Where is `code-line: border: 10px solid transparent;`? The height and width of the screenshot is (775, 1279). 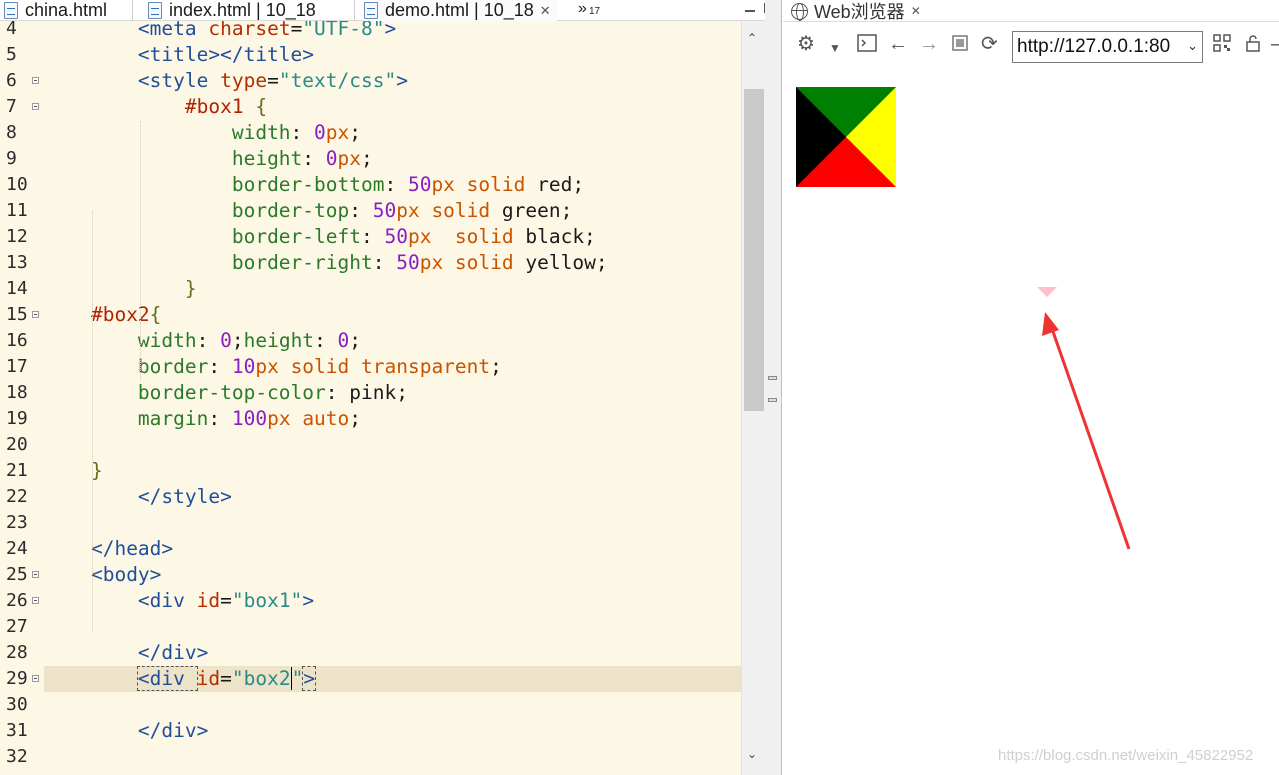
code-line: border: 10px solid transparent; is located at coordinates (273, 367).